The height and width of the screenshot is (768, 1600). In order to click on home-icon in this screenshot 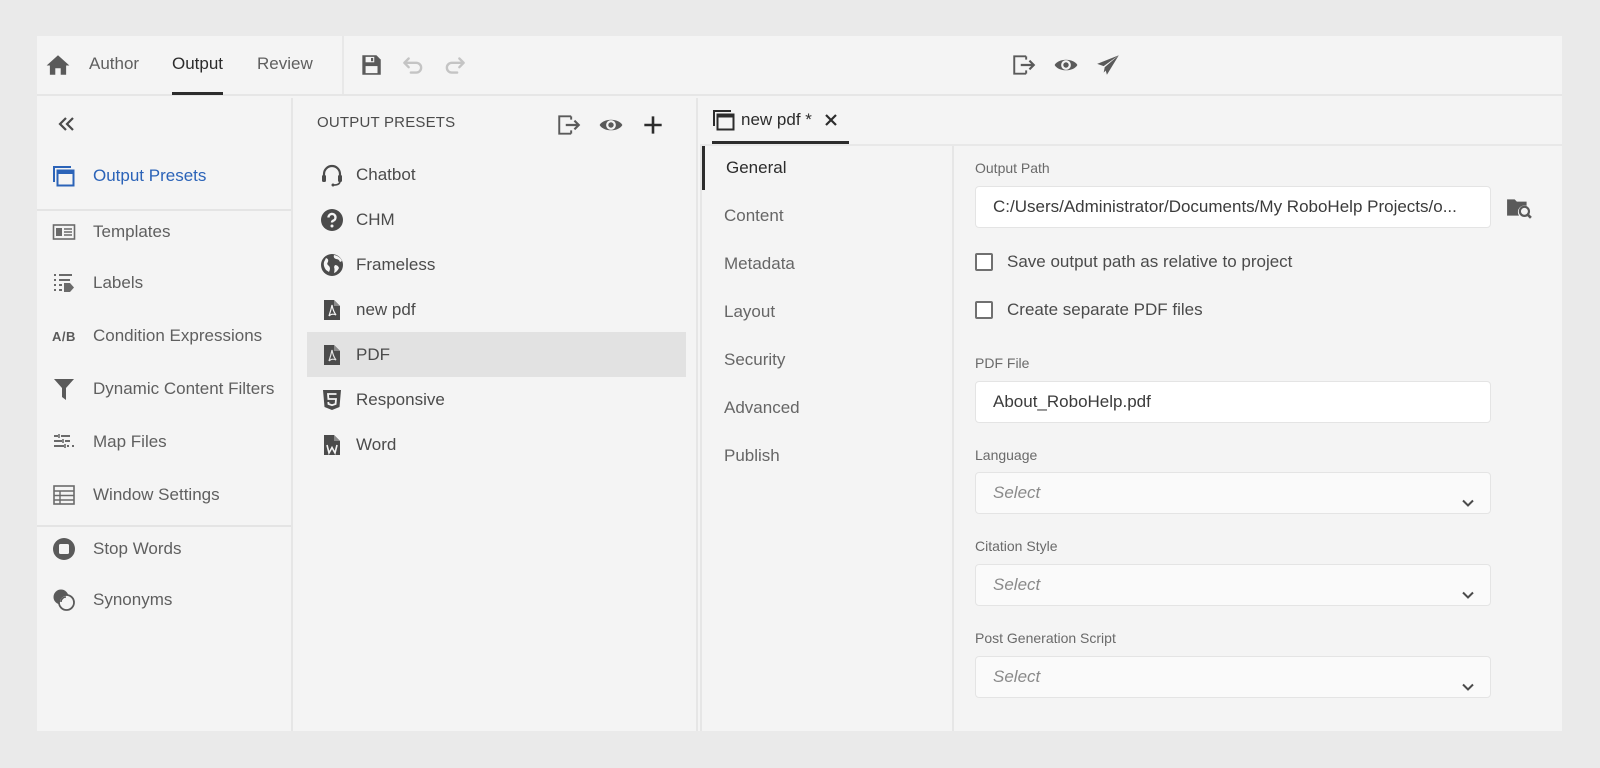, I will do `click(58, 65)`.